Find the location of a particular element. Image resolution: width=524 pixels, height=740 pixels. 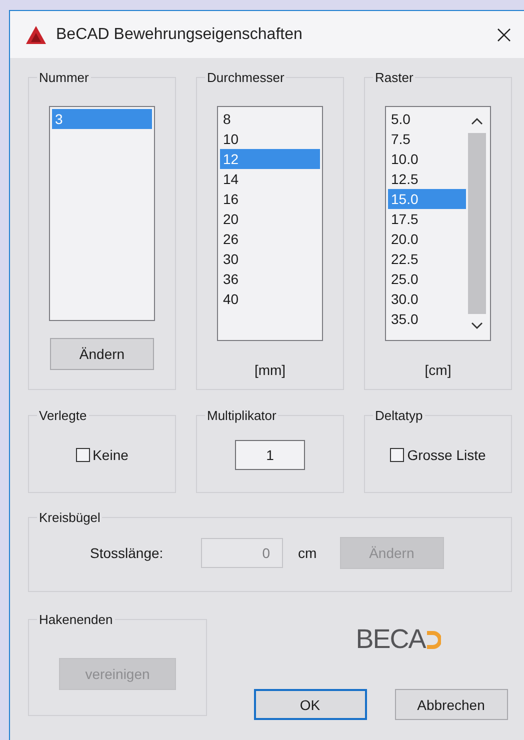

app-logo-icon is located at coordinates (36, 34).